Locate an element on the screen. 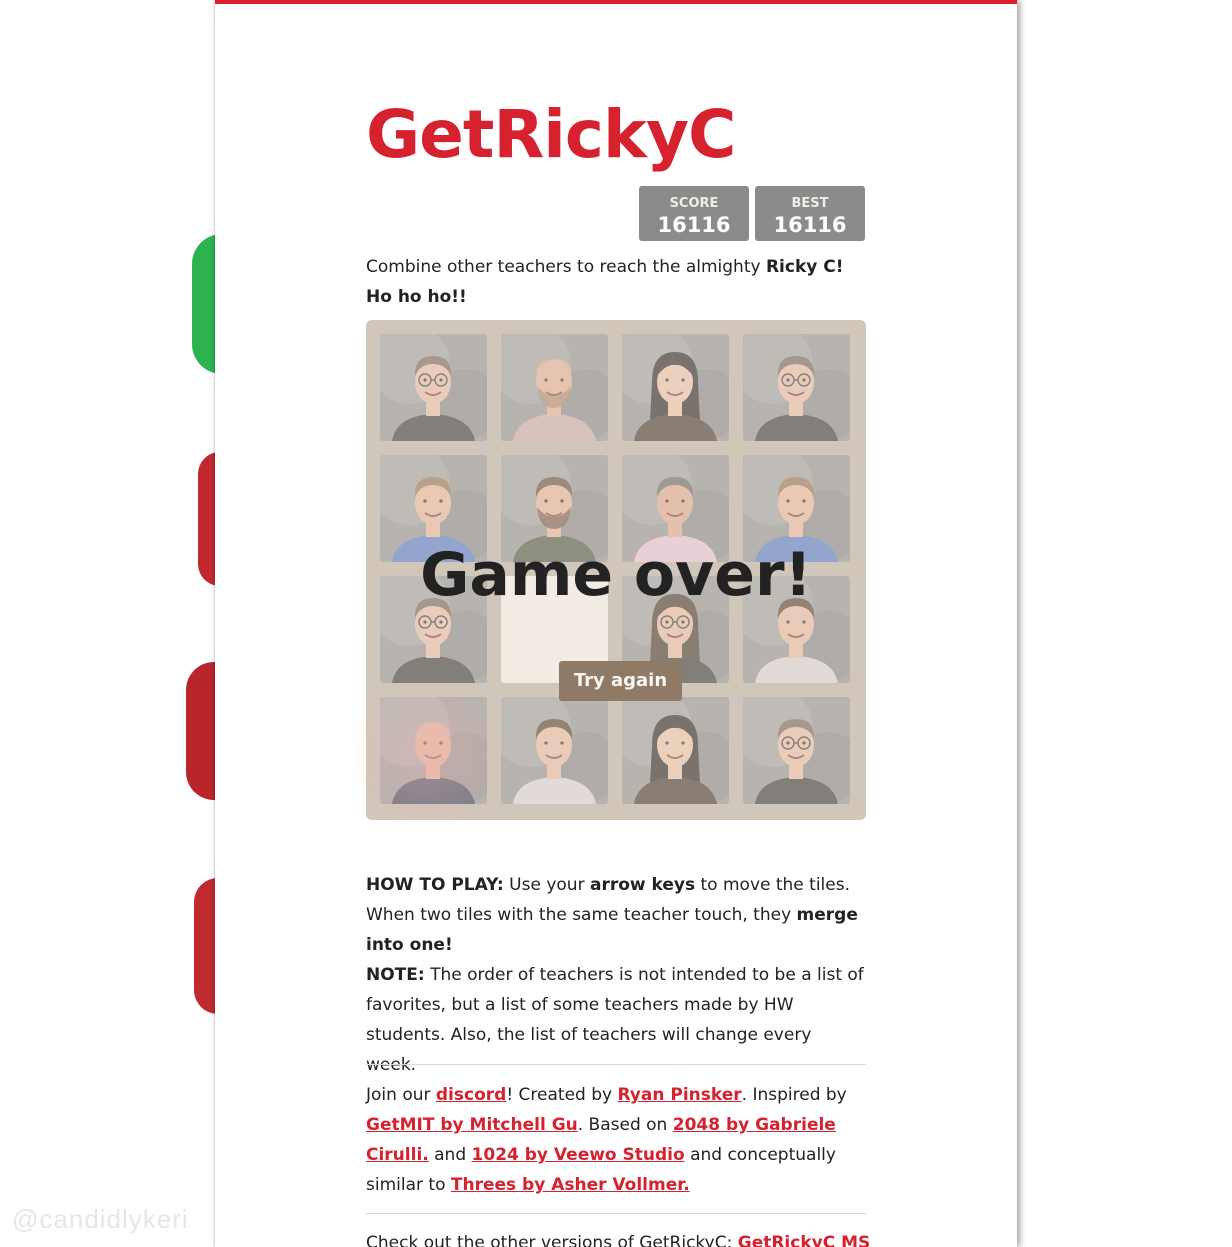 This screenshot has height=1247, width=1232. game-over-message: Game over! is located at coordinates (616, 575).